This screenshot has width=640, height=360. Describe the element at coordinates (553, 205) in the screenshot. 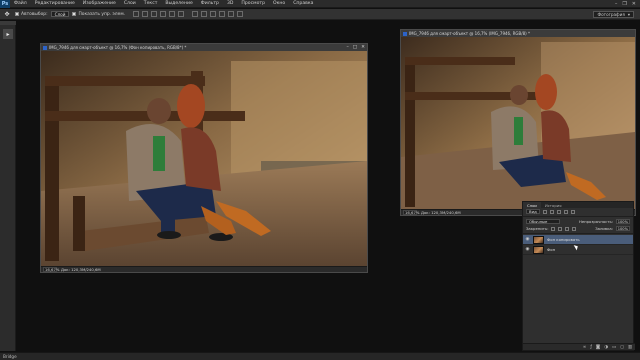

I see `tab-history: История` at that location.